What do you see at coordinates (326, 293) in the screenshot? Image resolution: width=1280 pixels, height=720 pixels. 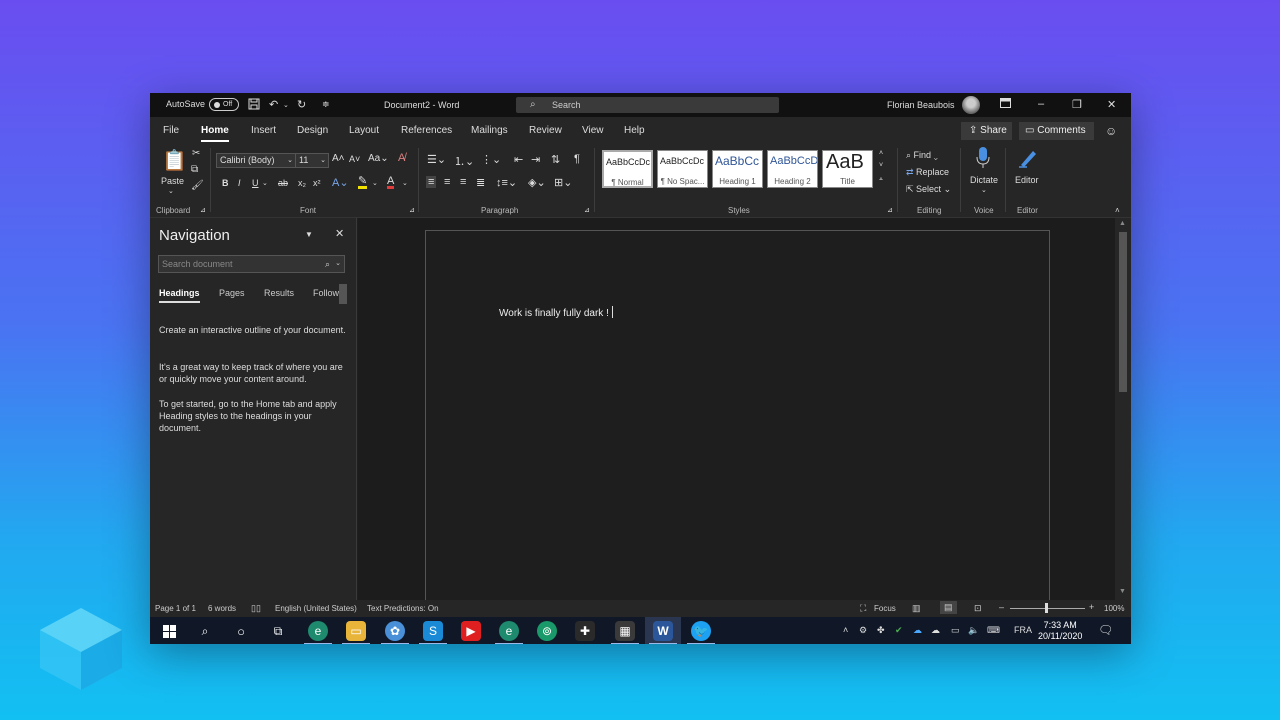 I see `nav-tab-follow: Follow` at bounding box center [326, 293].